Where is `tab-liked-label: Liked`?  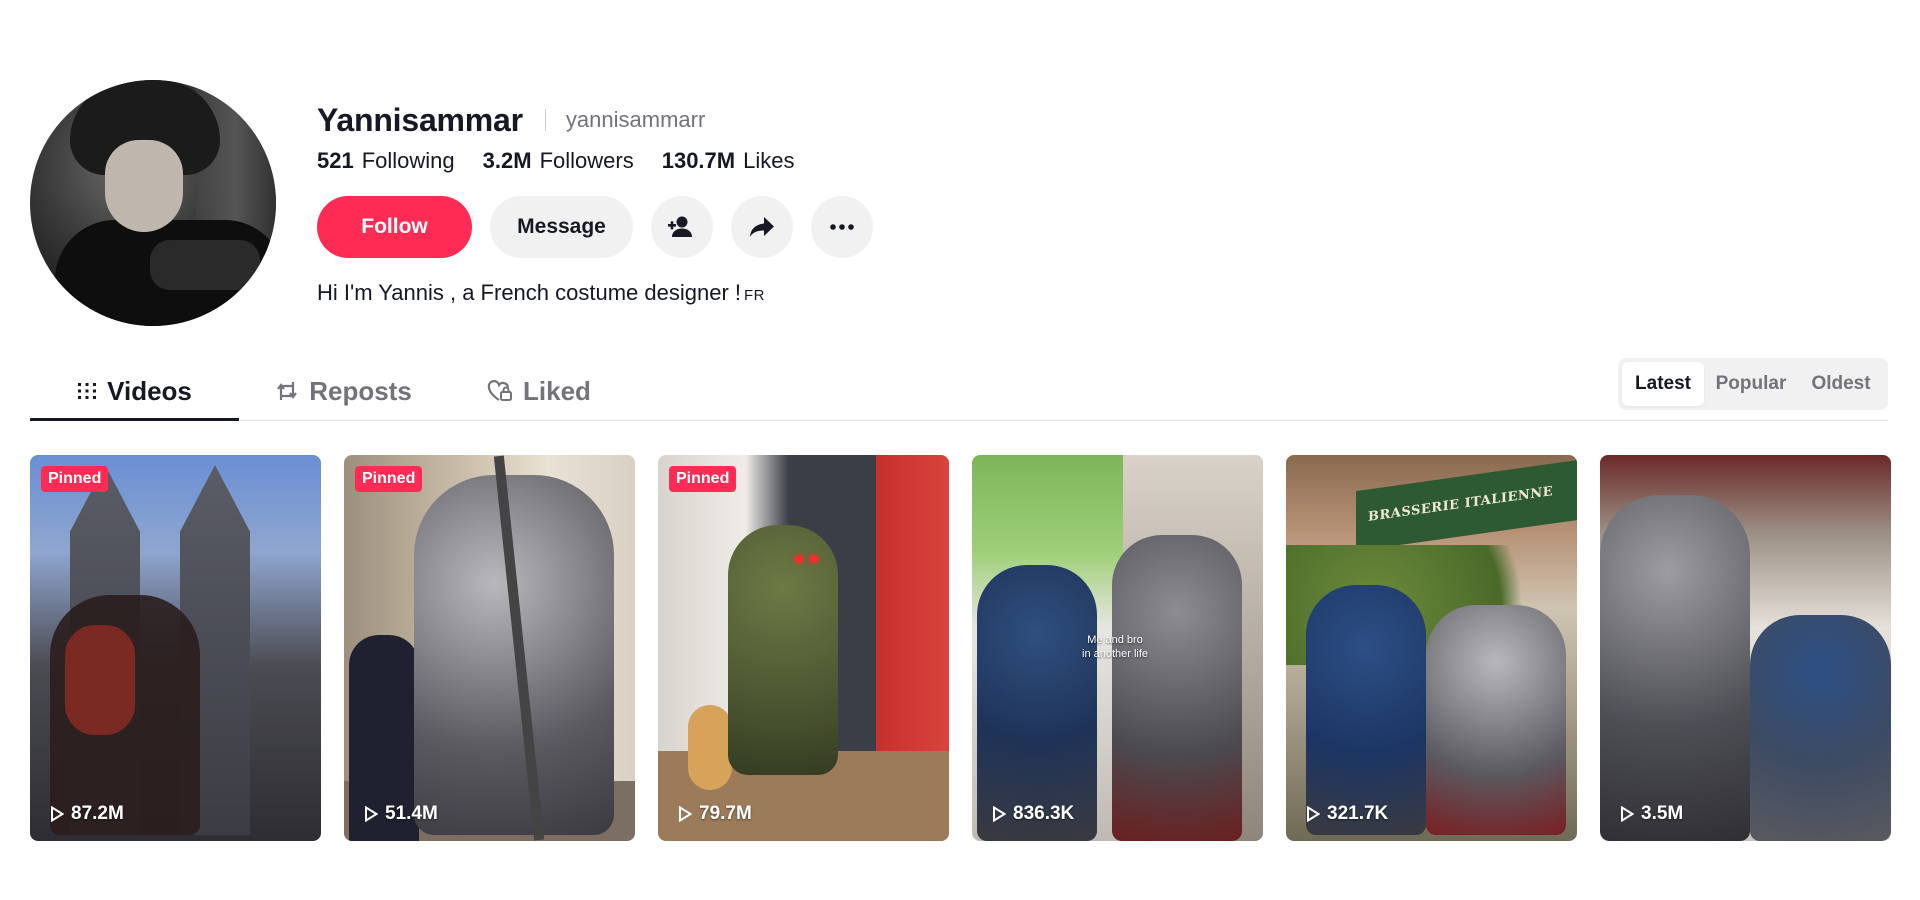 tab-liked-label: Liked is located at coordinates (557, 390).